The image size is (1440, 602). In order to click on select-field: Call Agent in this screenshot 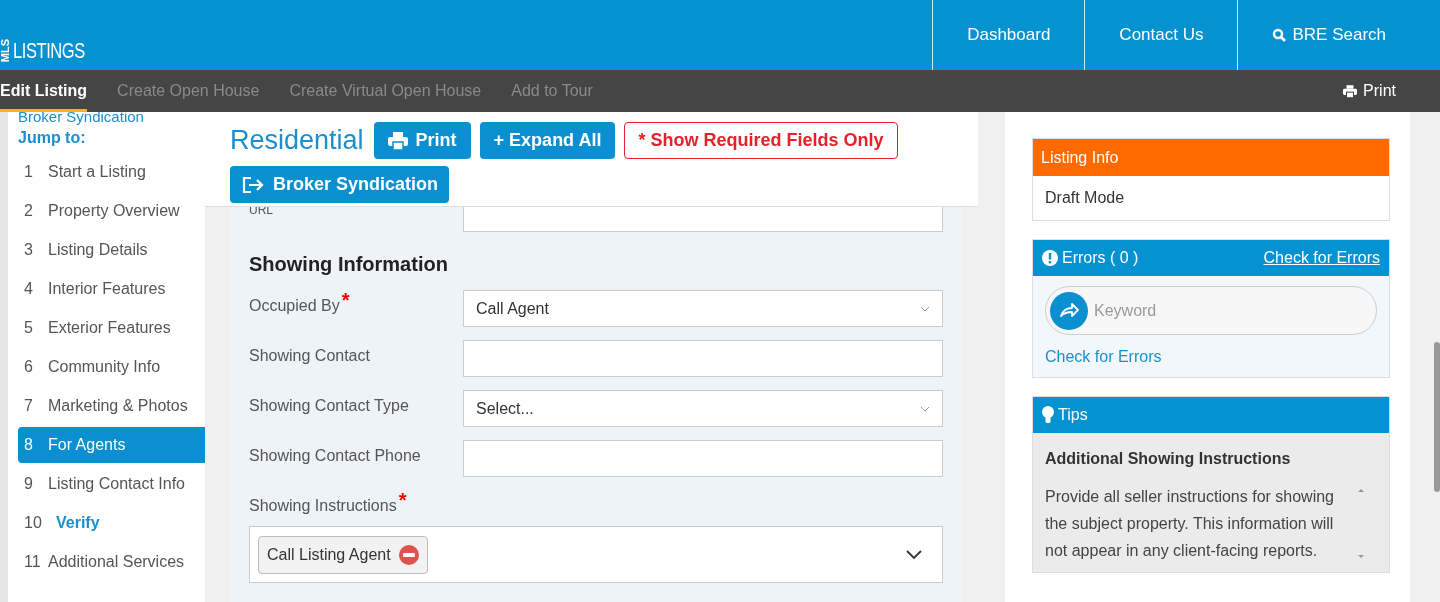, I will do `click(703, 308)`.